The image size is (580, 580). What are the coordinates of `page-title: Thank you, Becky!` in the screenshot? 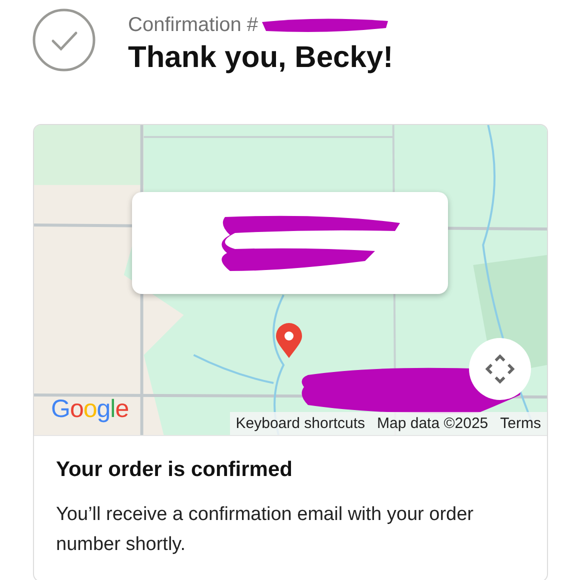 It's located at (261, 58).